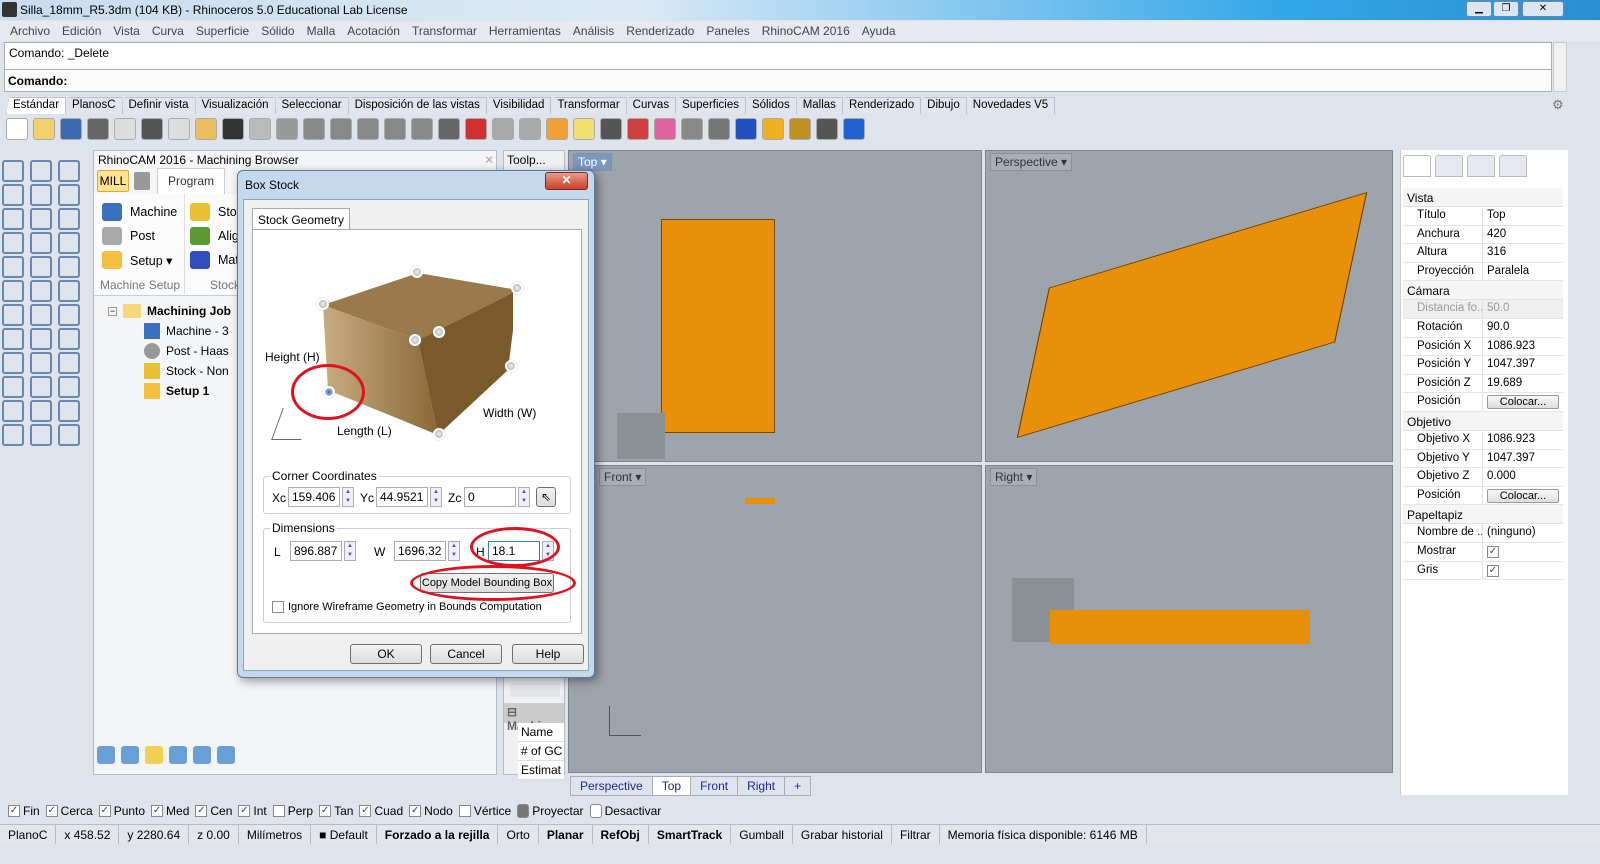 The height and width of the screenshot is (864, 1600). I want to click on xc-spinner: ▲ ▼, so click(348, 497).